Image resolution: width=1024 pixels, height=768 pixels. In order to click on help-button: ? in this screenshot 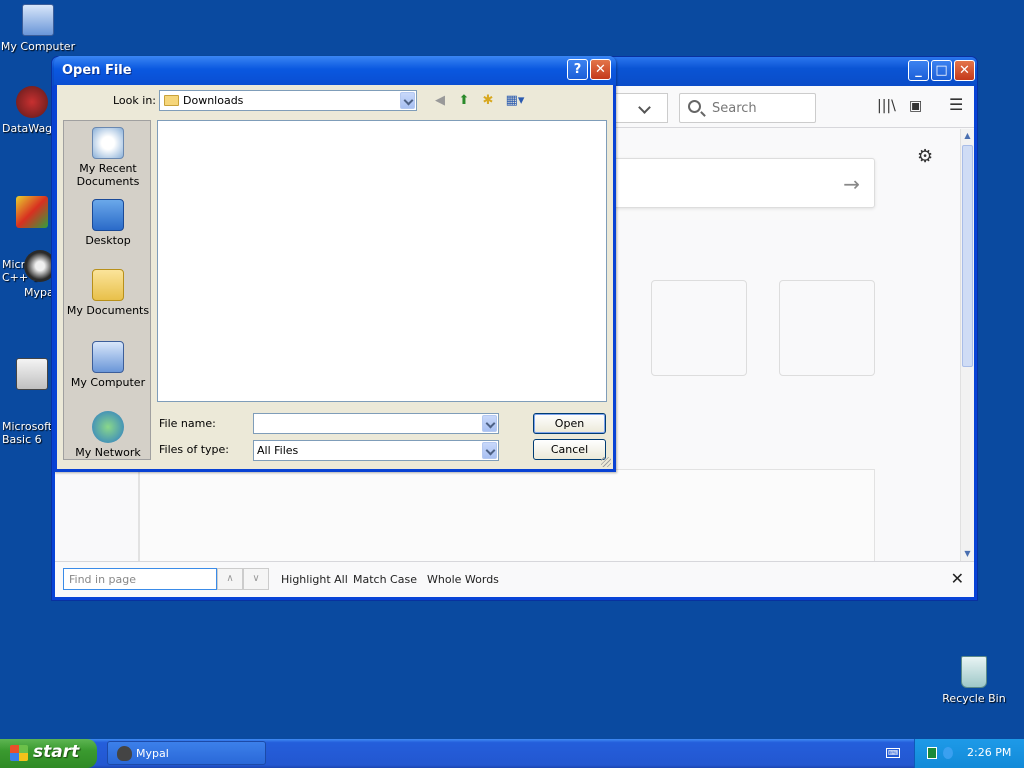, I will do `click(577, 69)`.